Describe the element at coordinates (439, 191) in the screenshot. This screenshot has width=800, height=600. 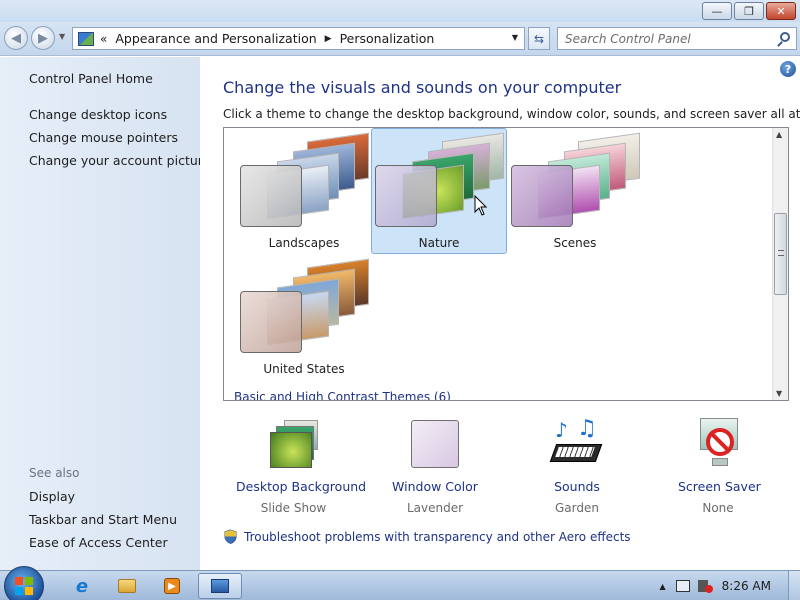
I see `theme-nature: Nature` at that location.